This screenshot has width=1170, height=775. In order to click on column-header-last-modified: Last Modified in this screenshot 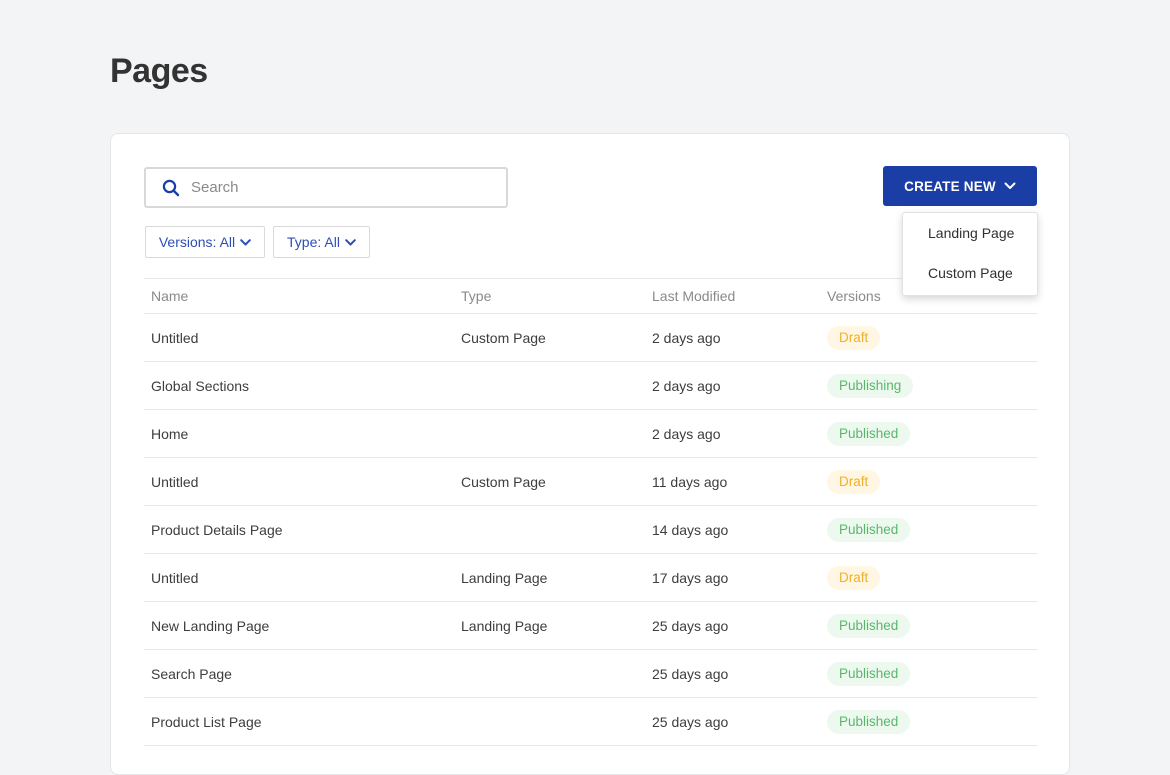, I will do `click(739, 296)`.